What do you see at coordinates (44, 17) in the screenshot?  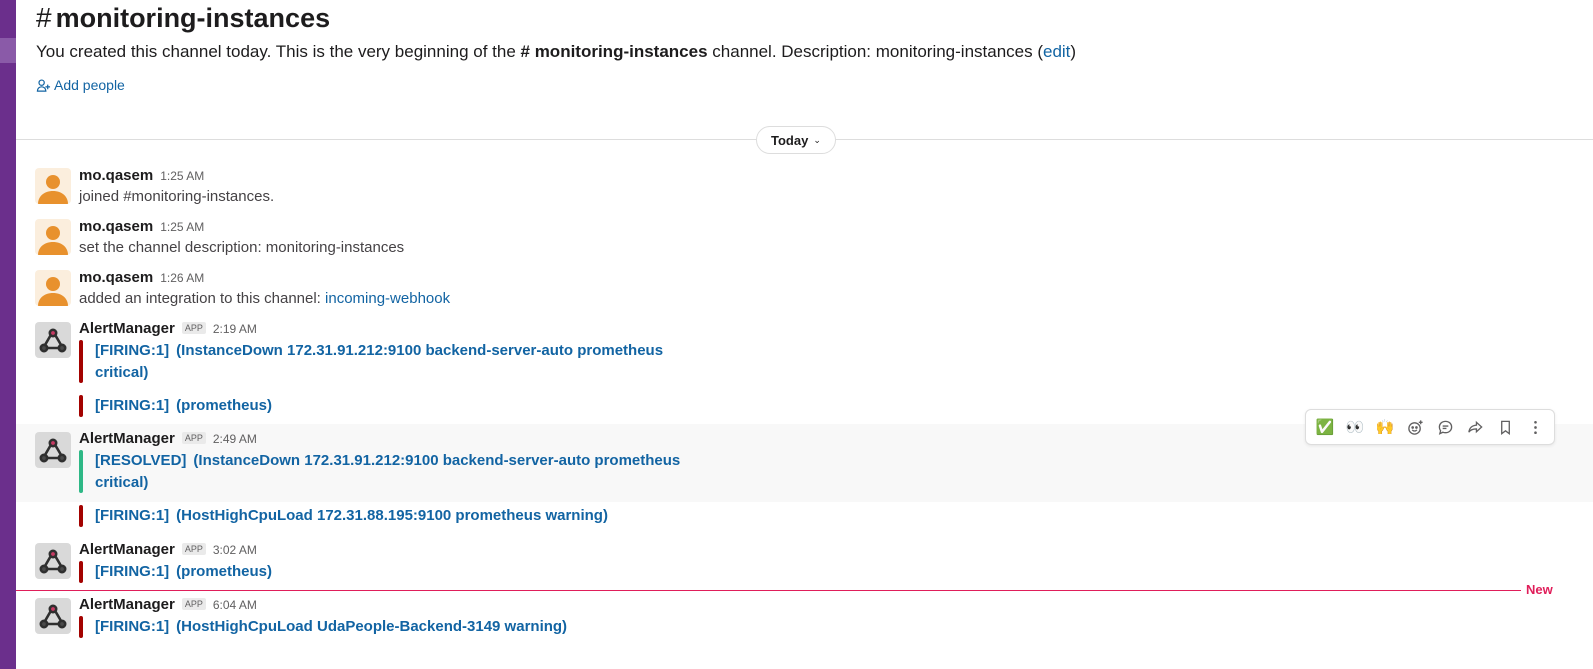 I see `channel-hash-icon: #` at bounding box center [44, 17].